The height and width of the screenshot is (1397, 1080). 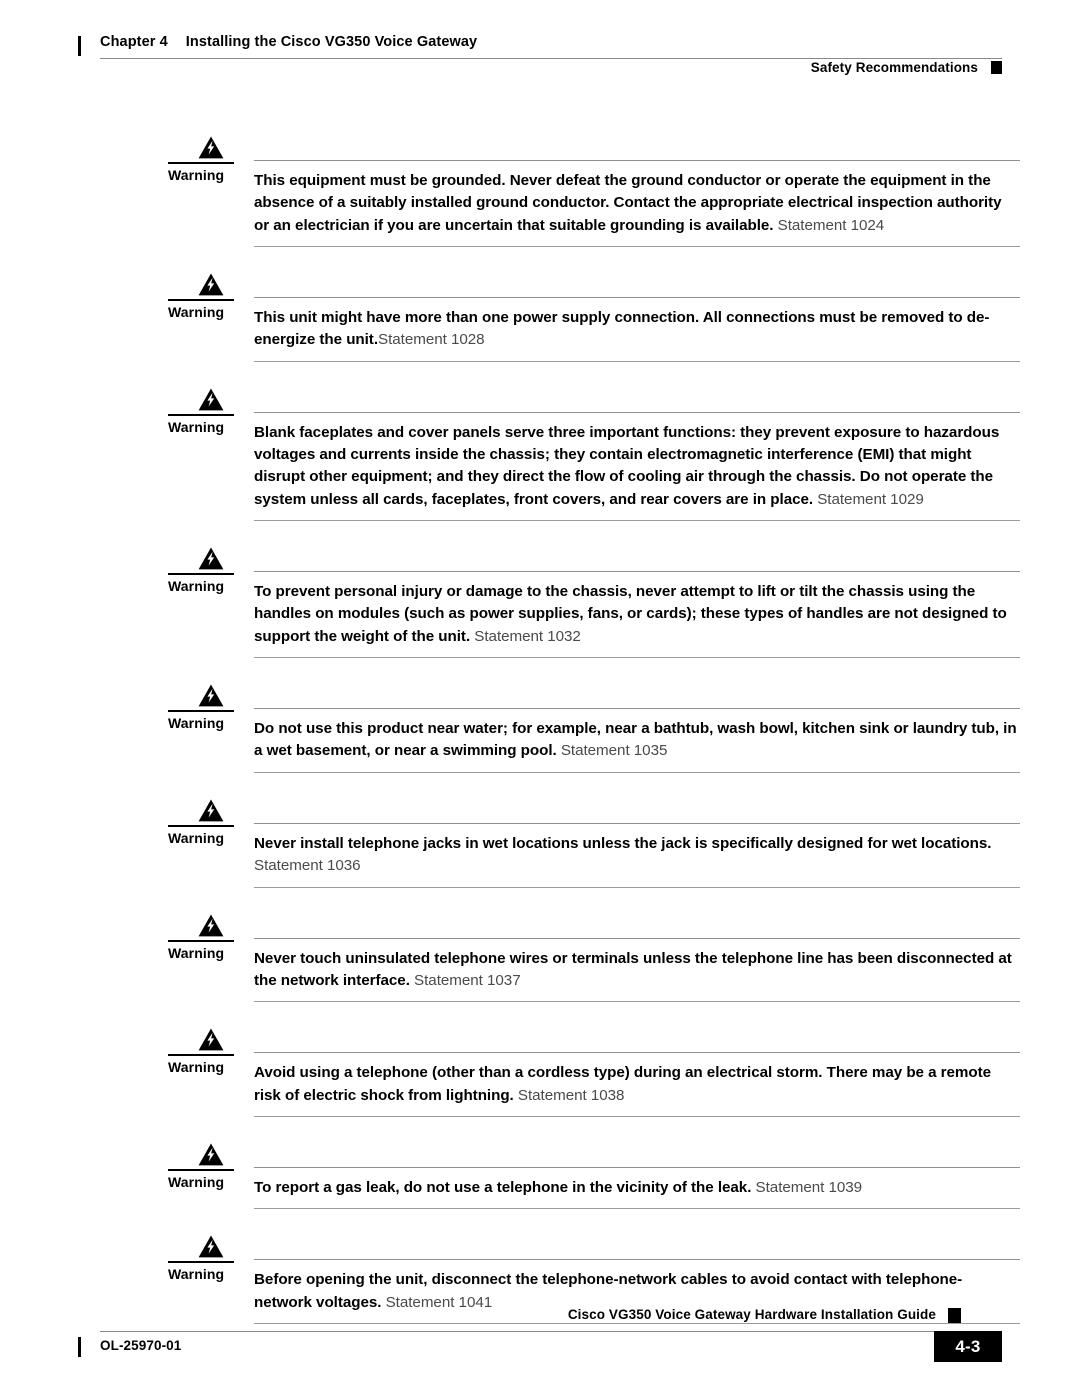 What do you see at coordinates (868, 499) in the screenshot?
I see `warning-statement-number: Statement 1029` at bounding box center [868, 499].